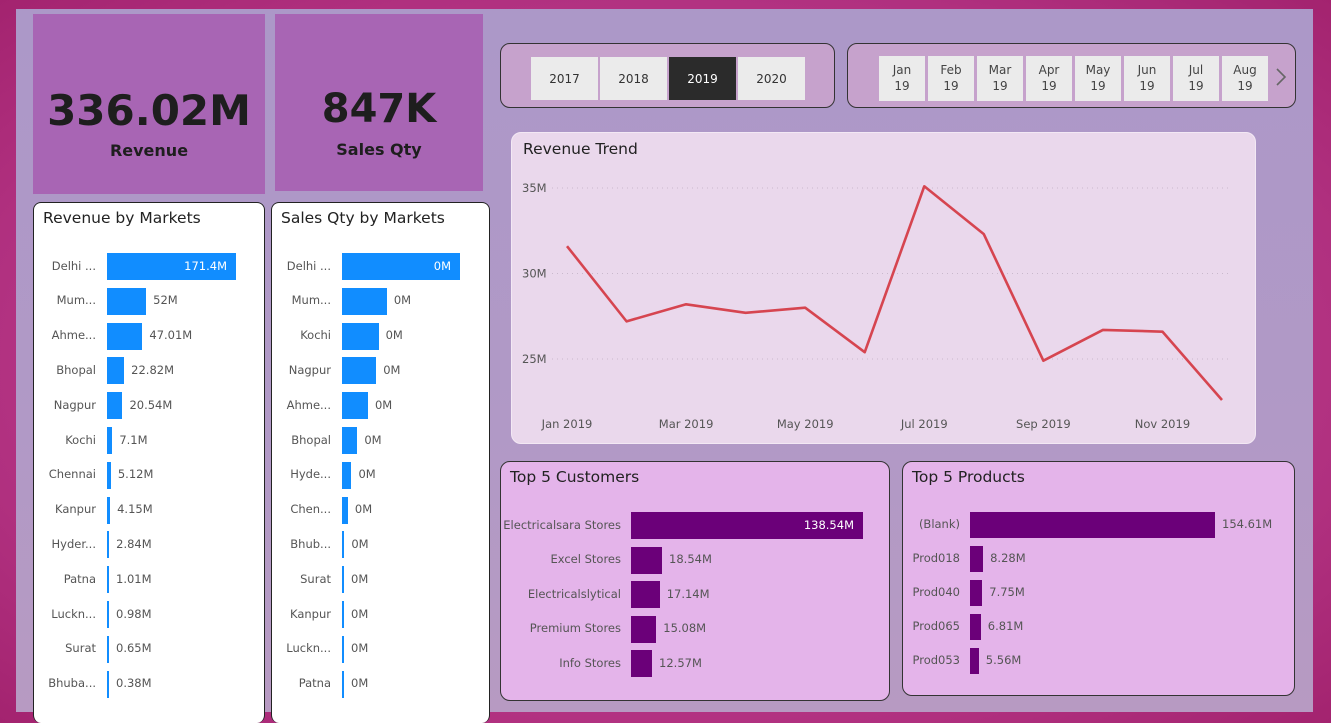 The width and height of the screenshot is (1331, 723). What do you see at coordinates (134, 613) in the screenshot?
I see `bar-value-label: 0.98M` at bounding box center [134, 613].